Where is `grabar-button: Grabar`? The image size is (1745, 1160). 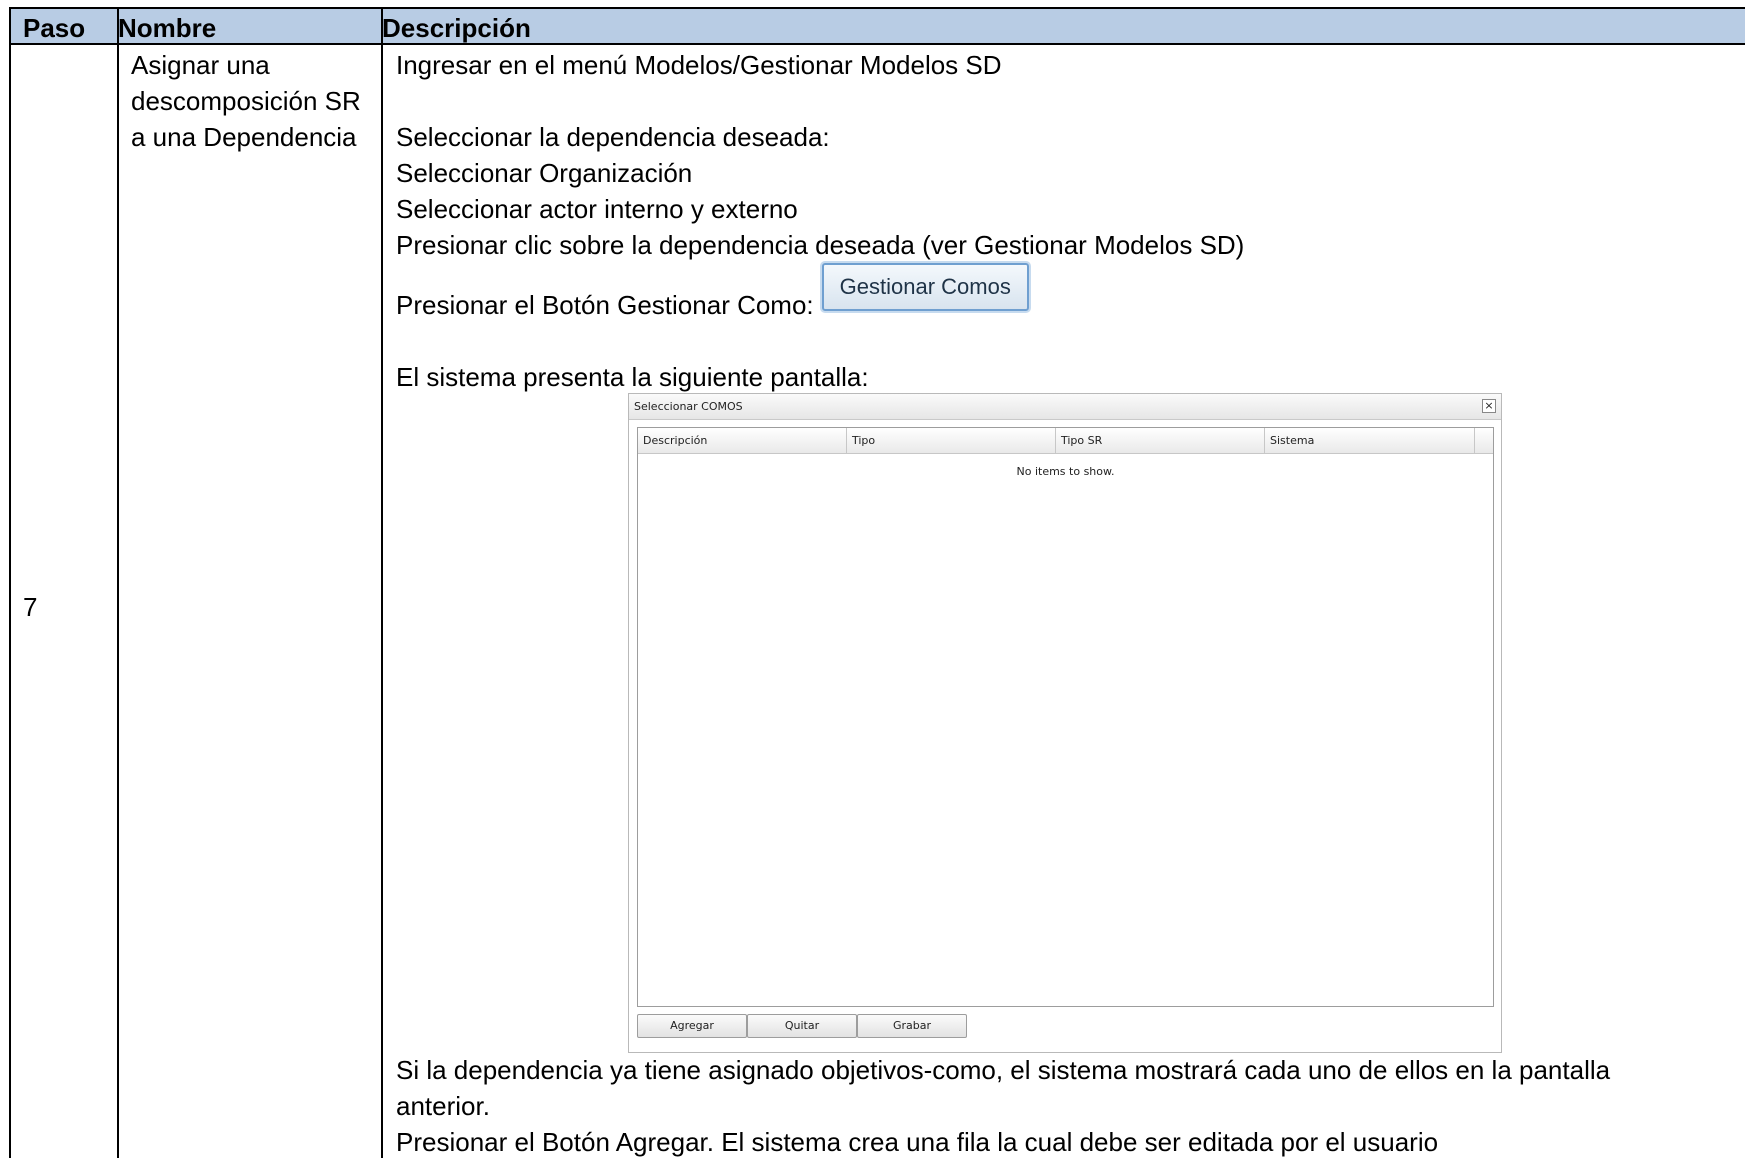
grabar-button: Grabar is located at coordinates (912, 1026).